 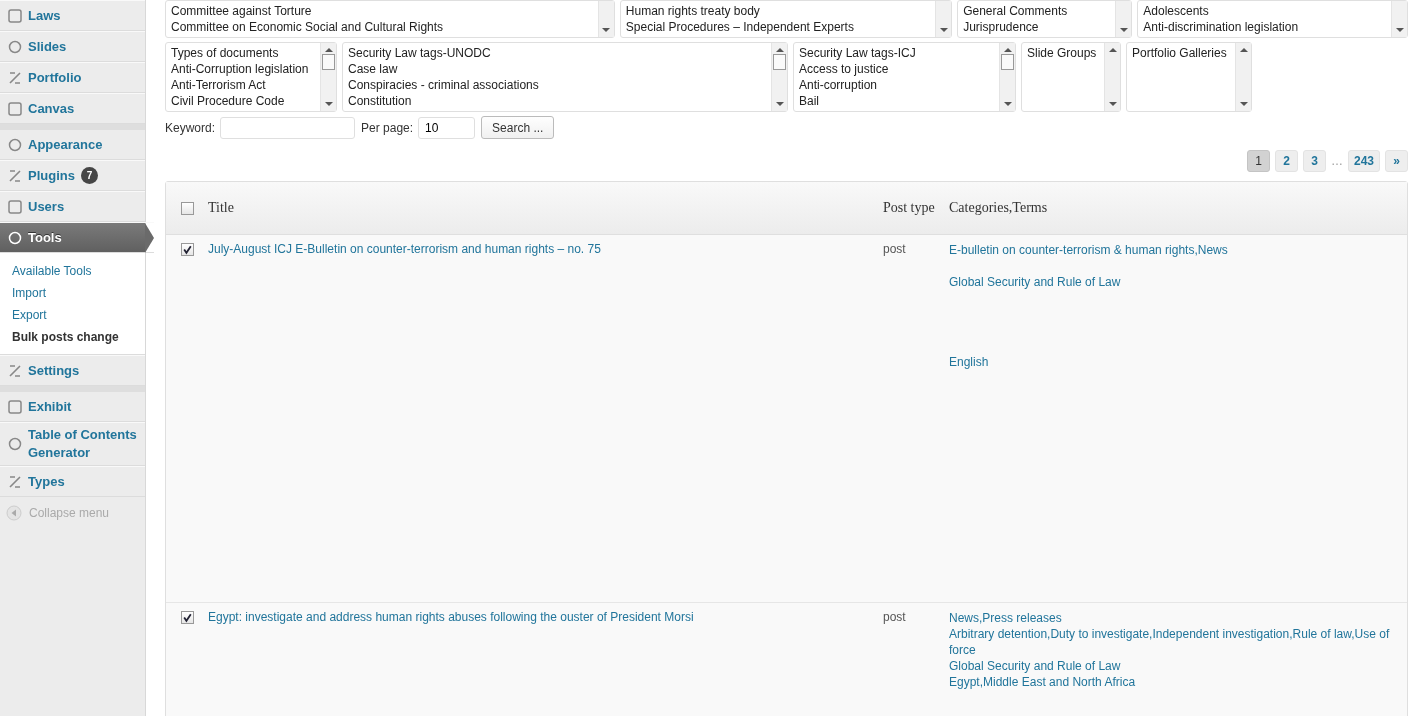 I want to click on list-option: Anti-Terrorism Act, so click(x=243, y=85).